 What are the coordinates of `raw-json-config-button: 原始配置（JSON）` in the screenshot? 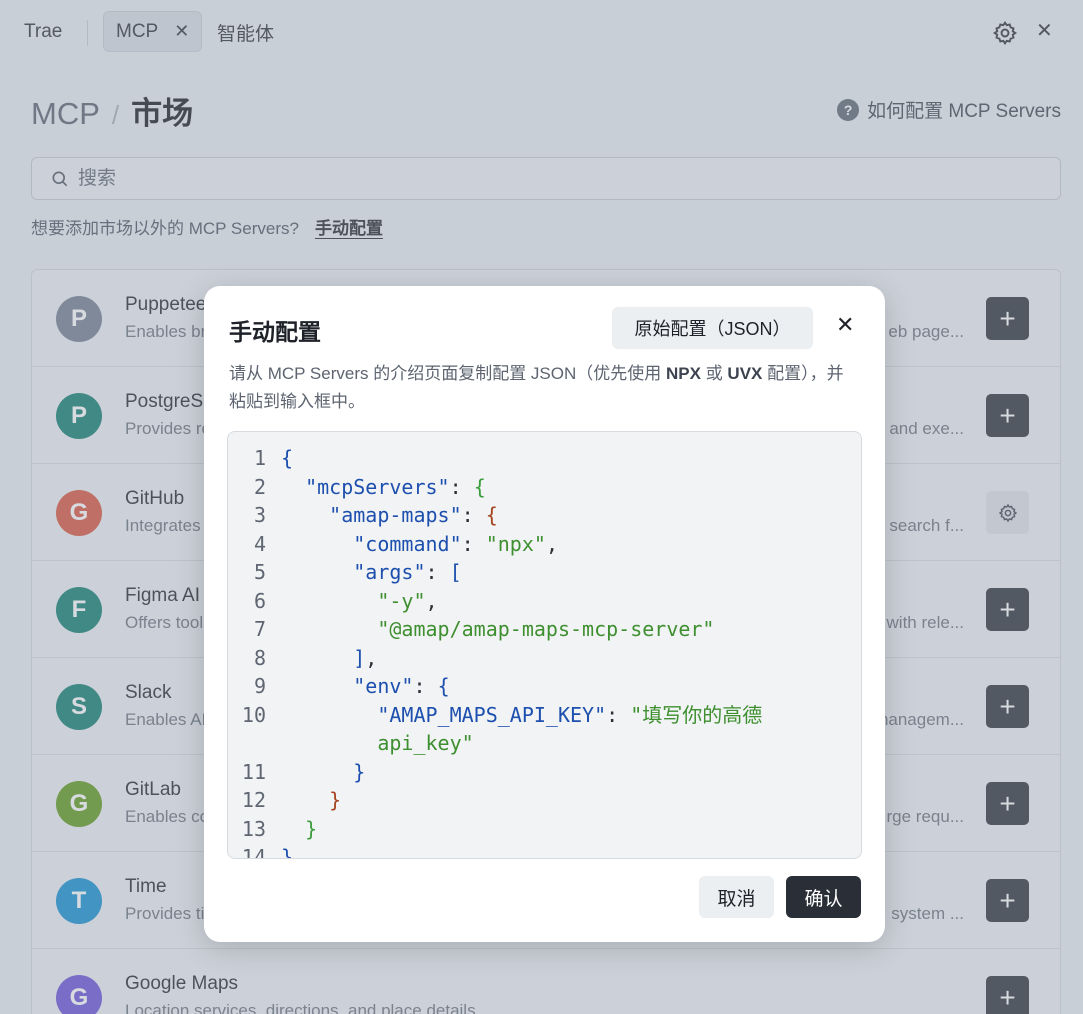 It's located at (712, 328).